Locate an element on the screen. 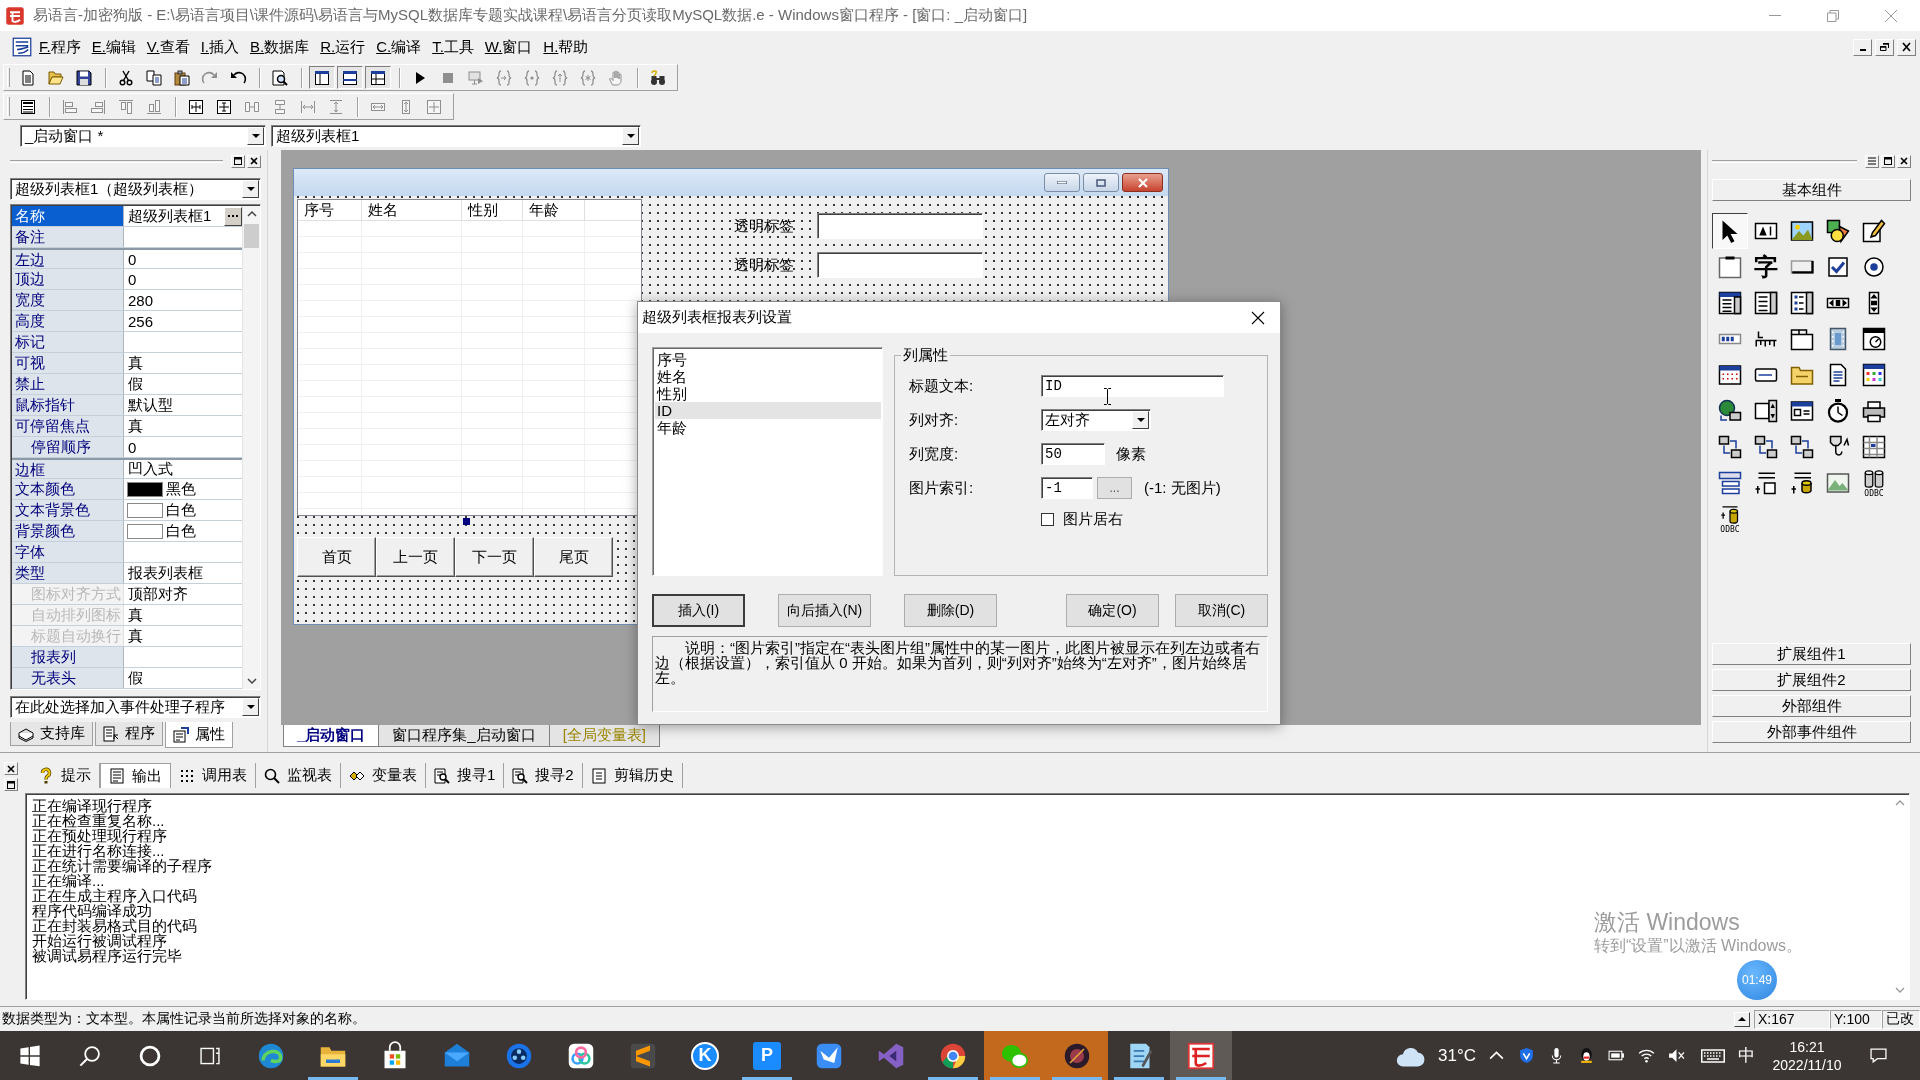  panel-tab: 支持库 is located at coordinates (51, 734).